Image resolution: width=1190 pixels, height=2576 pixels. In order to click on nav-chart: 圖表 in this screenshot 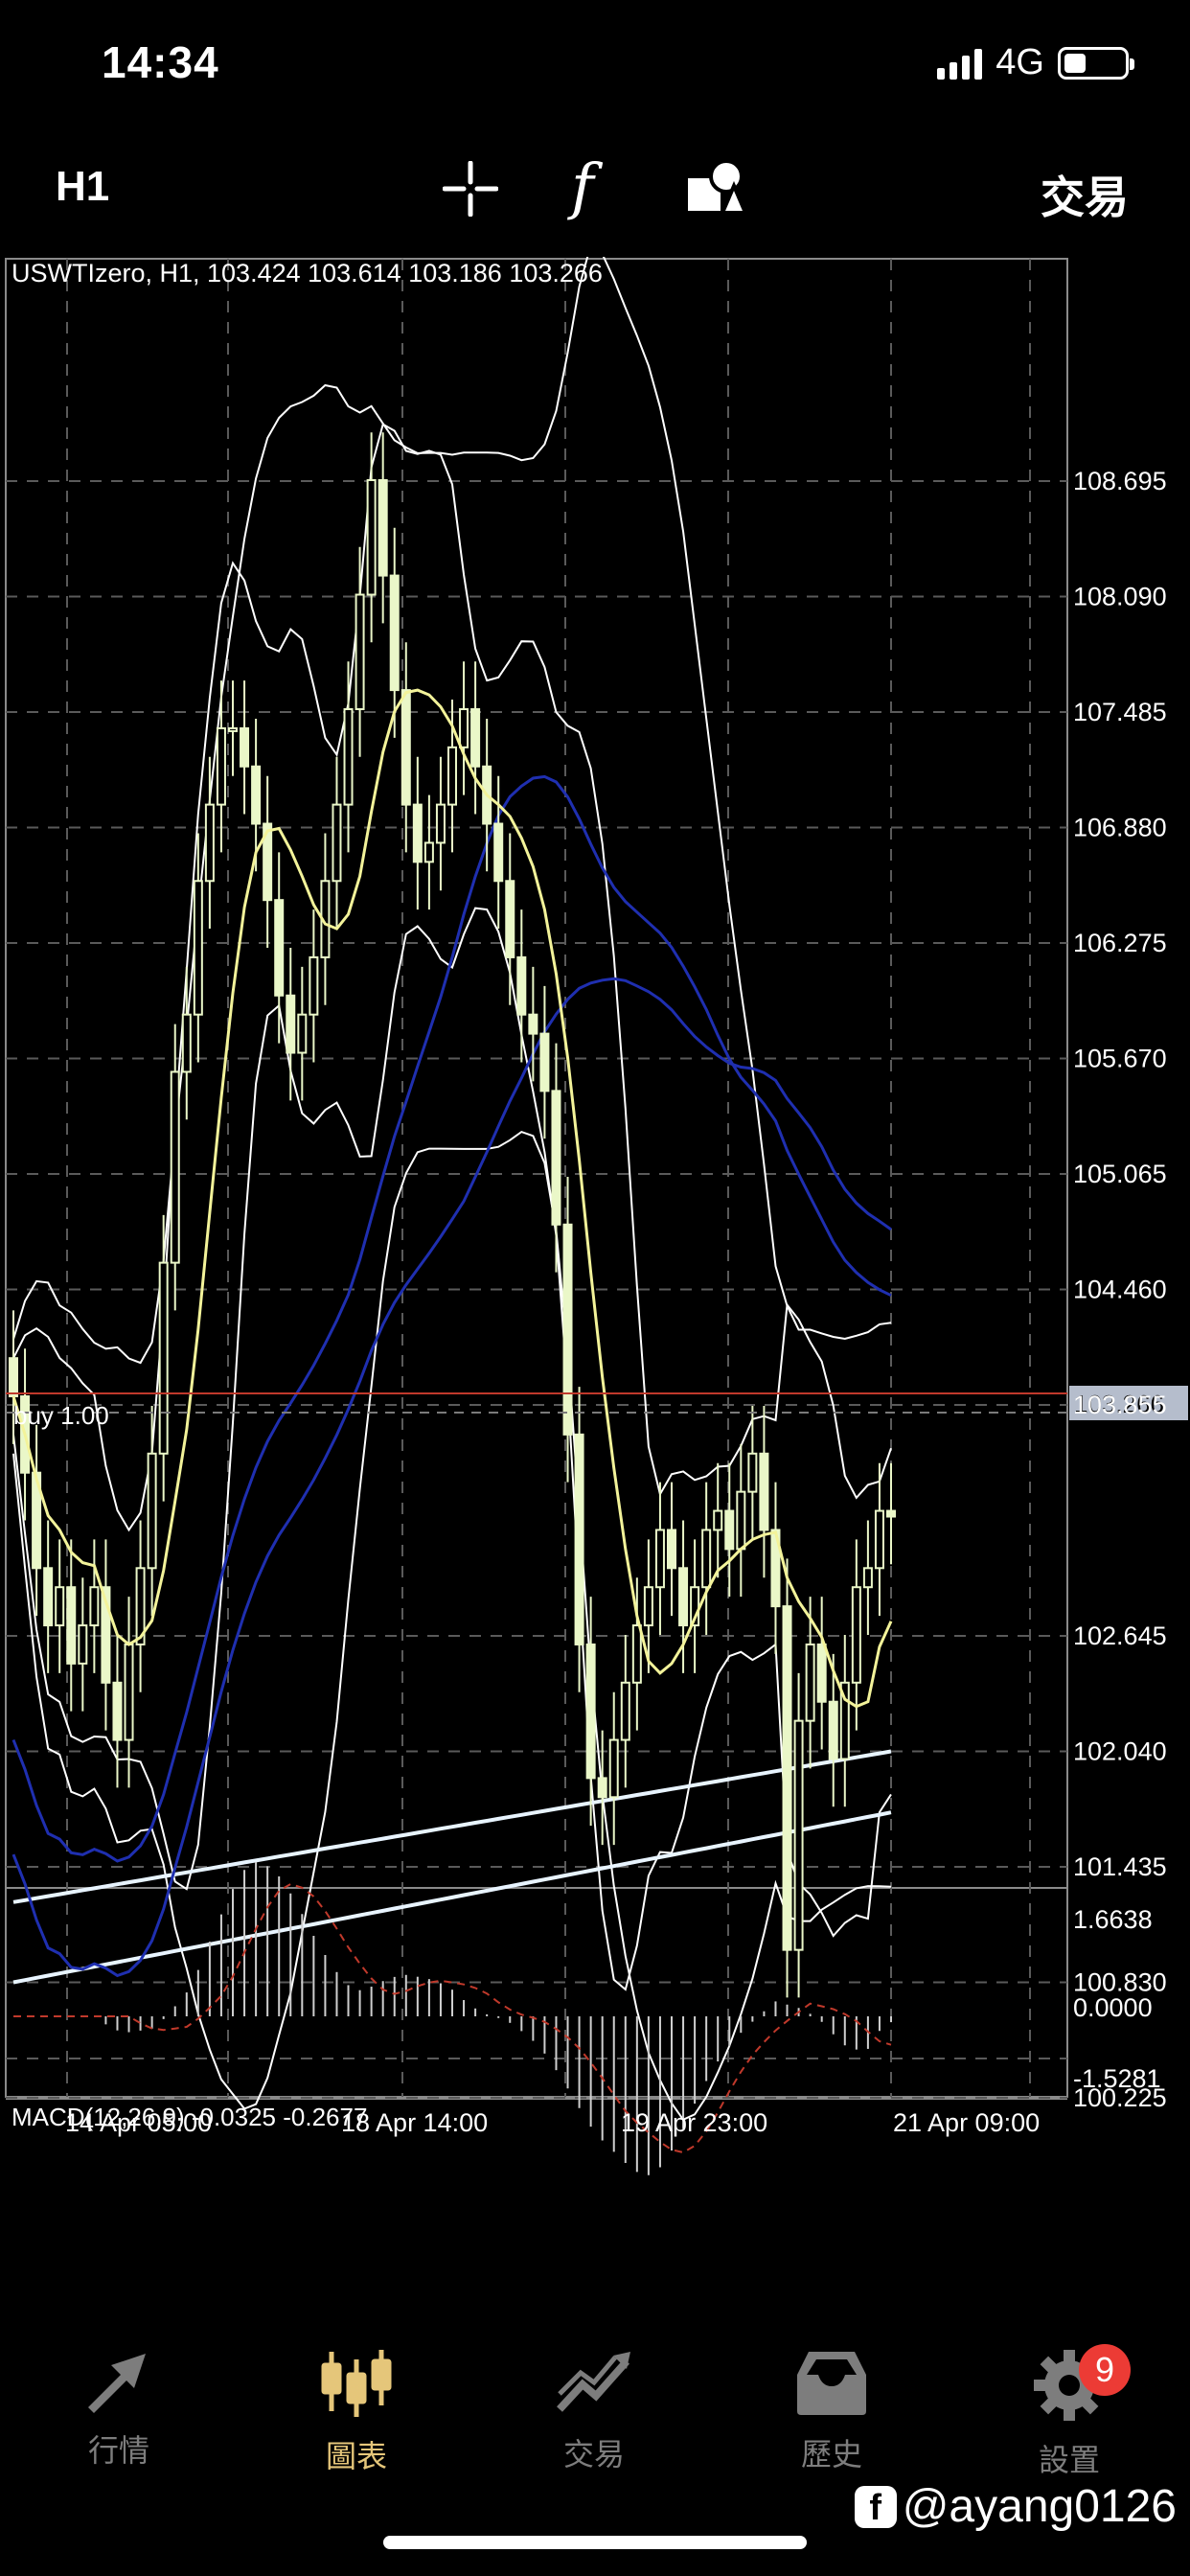, I will do `click(357, 2412)`.